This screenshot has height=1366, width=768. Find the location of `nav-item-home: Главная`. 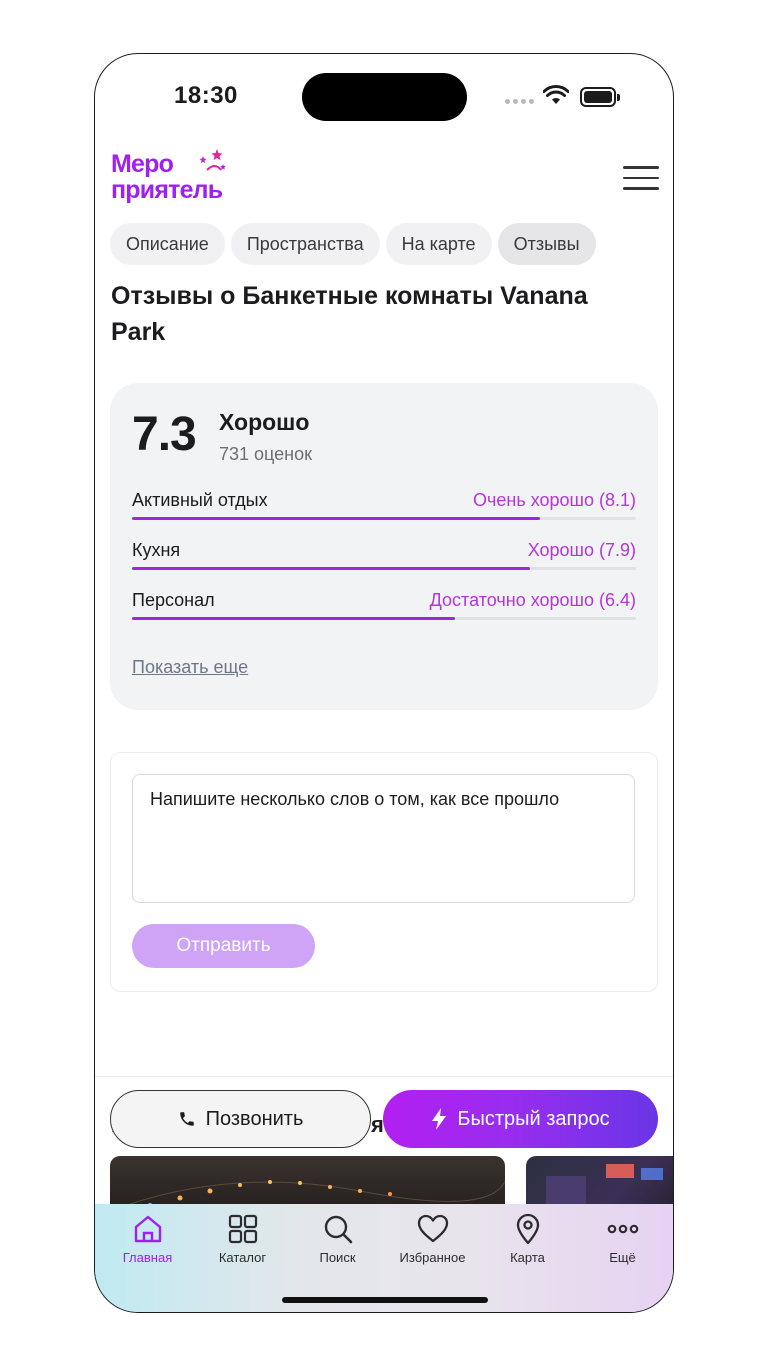

nav-item-home: Главная is located at coordinates (147, 1262).